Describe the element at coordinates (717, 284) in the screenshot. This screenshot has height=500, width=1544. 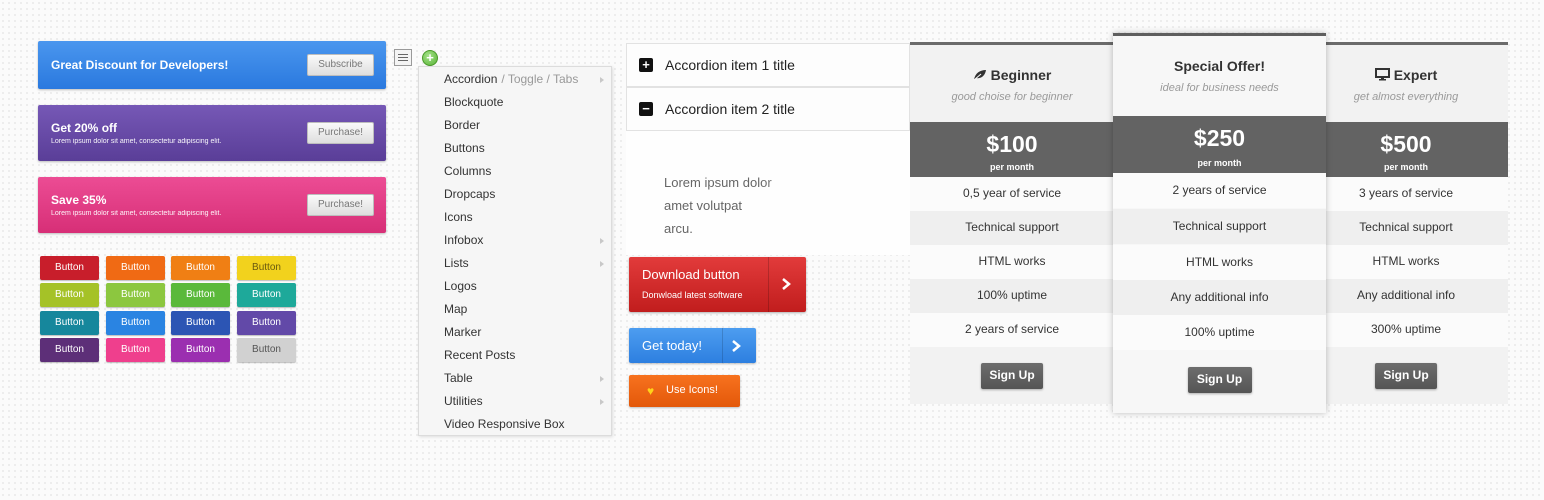
I see `download-button: Download button Donwload latest software` at that location.